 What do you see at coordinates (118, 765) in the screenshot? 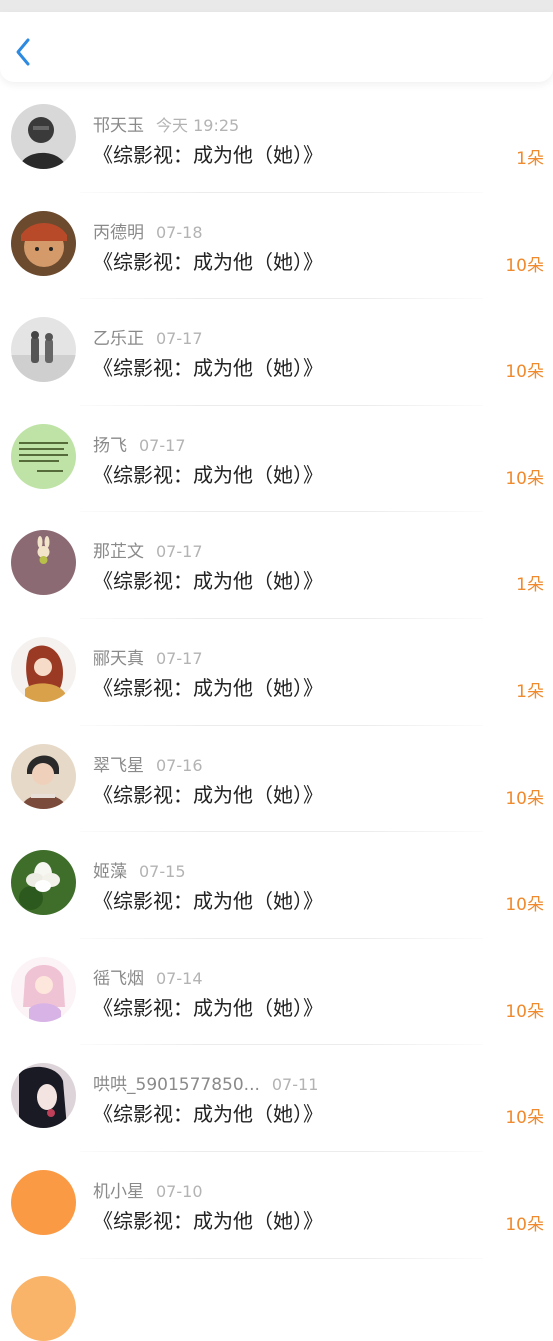
I see `user-name: 翠飞星` at bounding box center [118, 765].